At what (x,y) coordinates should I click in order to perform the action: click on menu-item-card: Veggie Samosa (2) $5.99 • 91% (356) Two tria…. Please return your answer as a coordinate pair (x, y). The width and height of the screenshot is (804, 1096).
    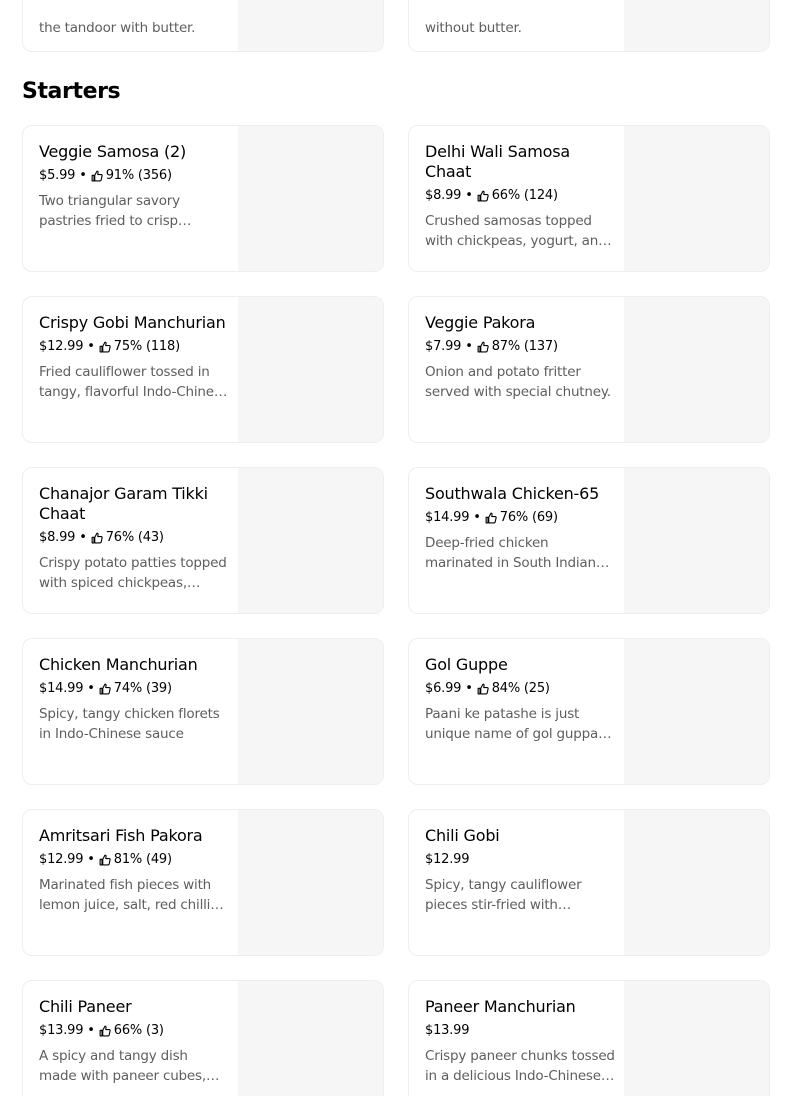
    Looking at the image, I should click on (203, 198).